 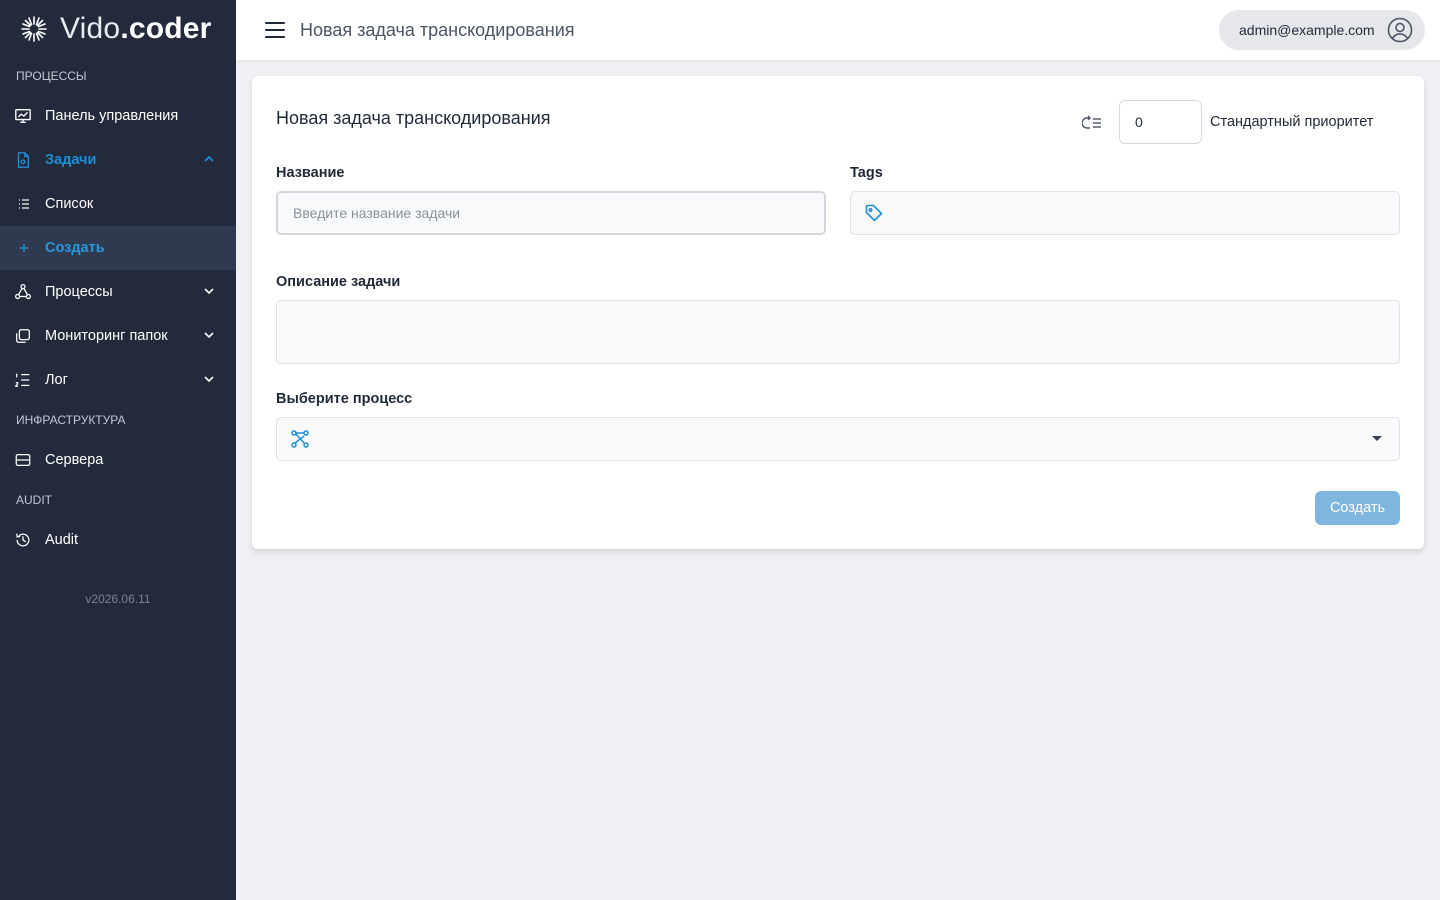 What do you see at coordinates (310, 173) in the screenshot?
I see `name-label: Название` at bounding box center [310, 173].